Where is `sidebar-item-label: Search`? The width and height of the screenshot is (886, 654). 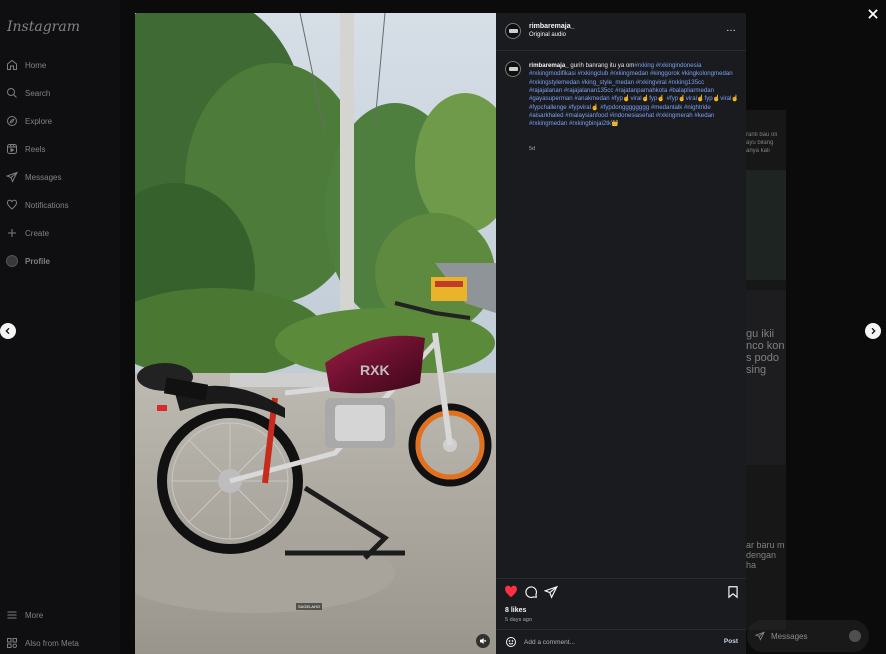 sidebar-item-label: Search is located at coordinates (38, 93).